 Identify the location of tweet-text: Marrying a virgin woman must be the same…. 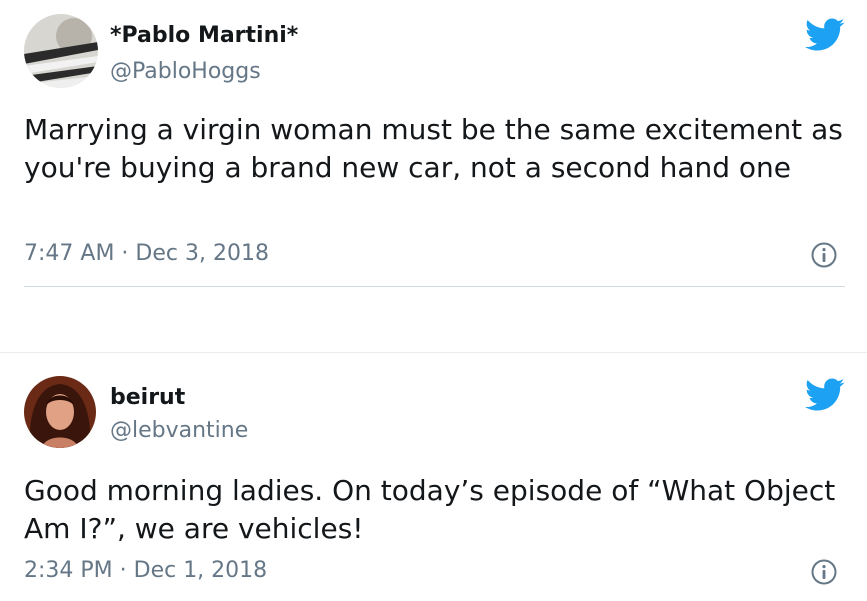
(433, 148).